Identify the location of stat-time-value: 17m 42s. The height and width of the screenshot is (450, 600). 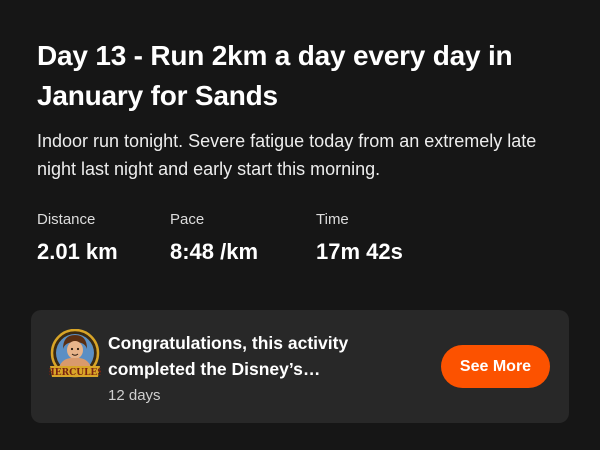
(359, 251).